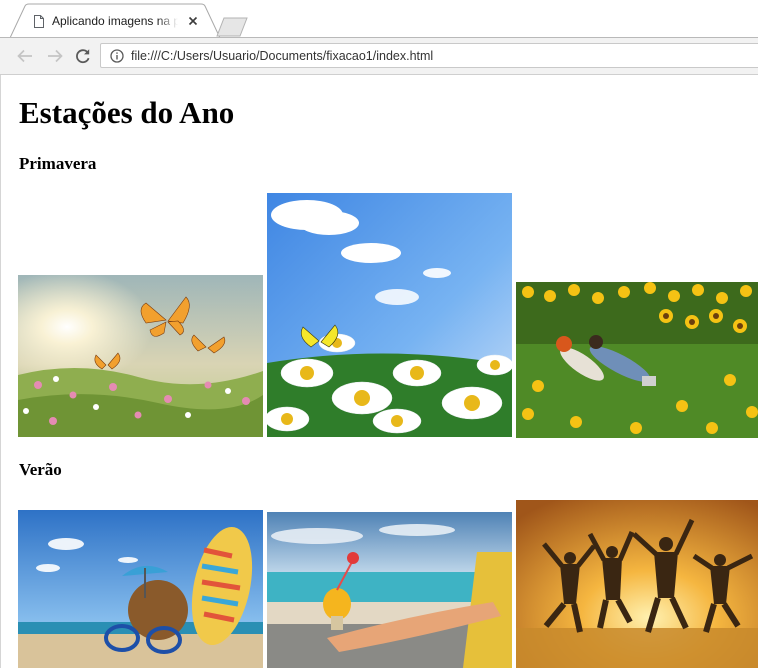 The height and width of the screenshot is (668, 758). What do you see at coordinates (193, 21) in the screenshot?
I see `close-tab-icon` at bounding box center [193, 21].